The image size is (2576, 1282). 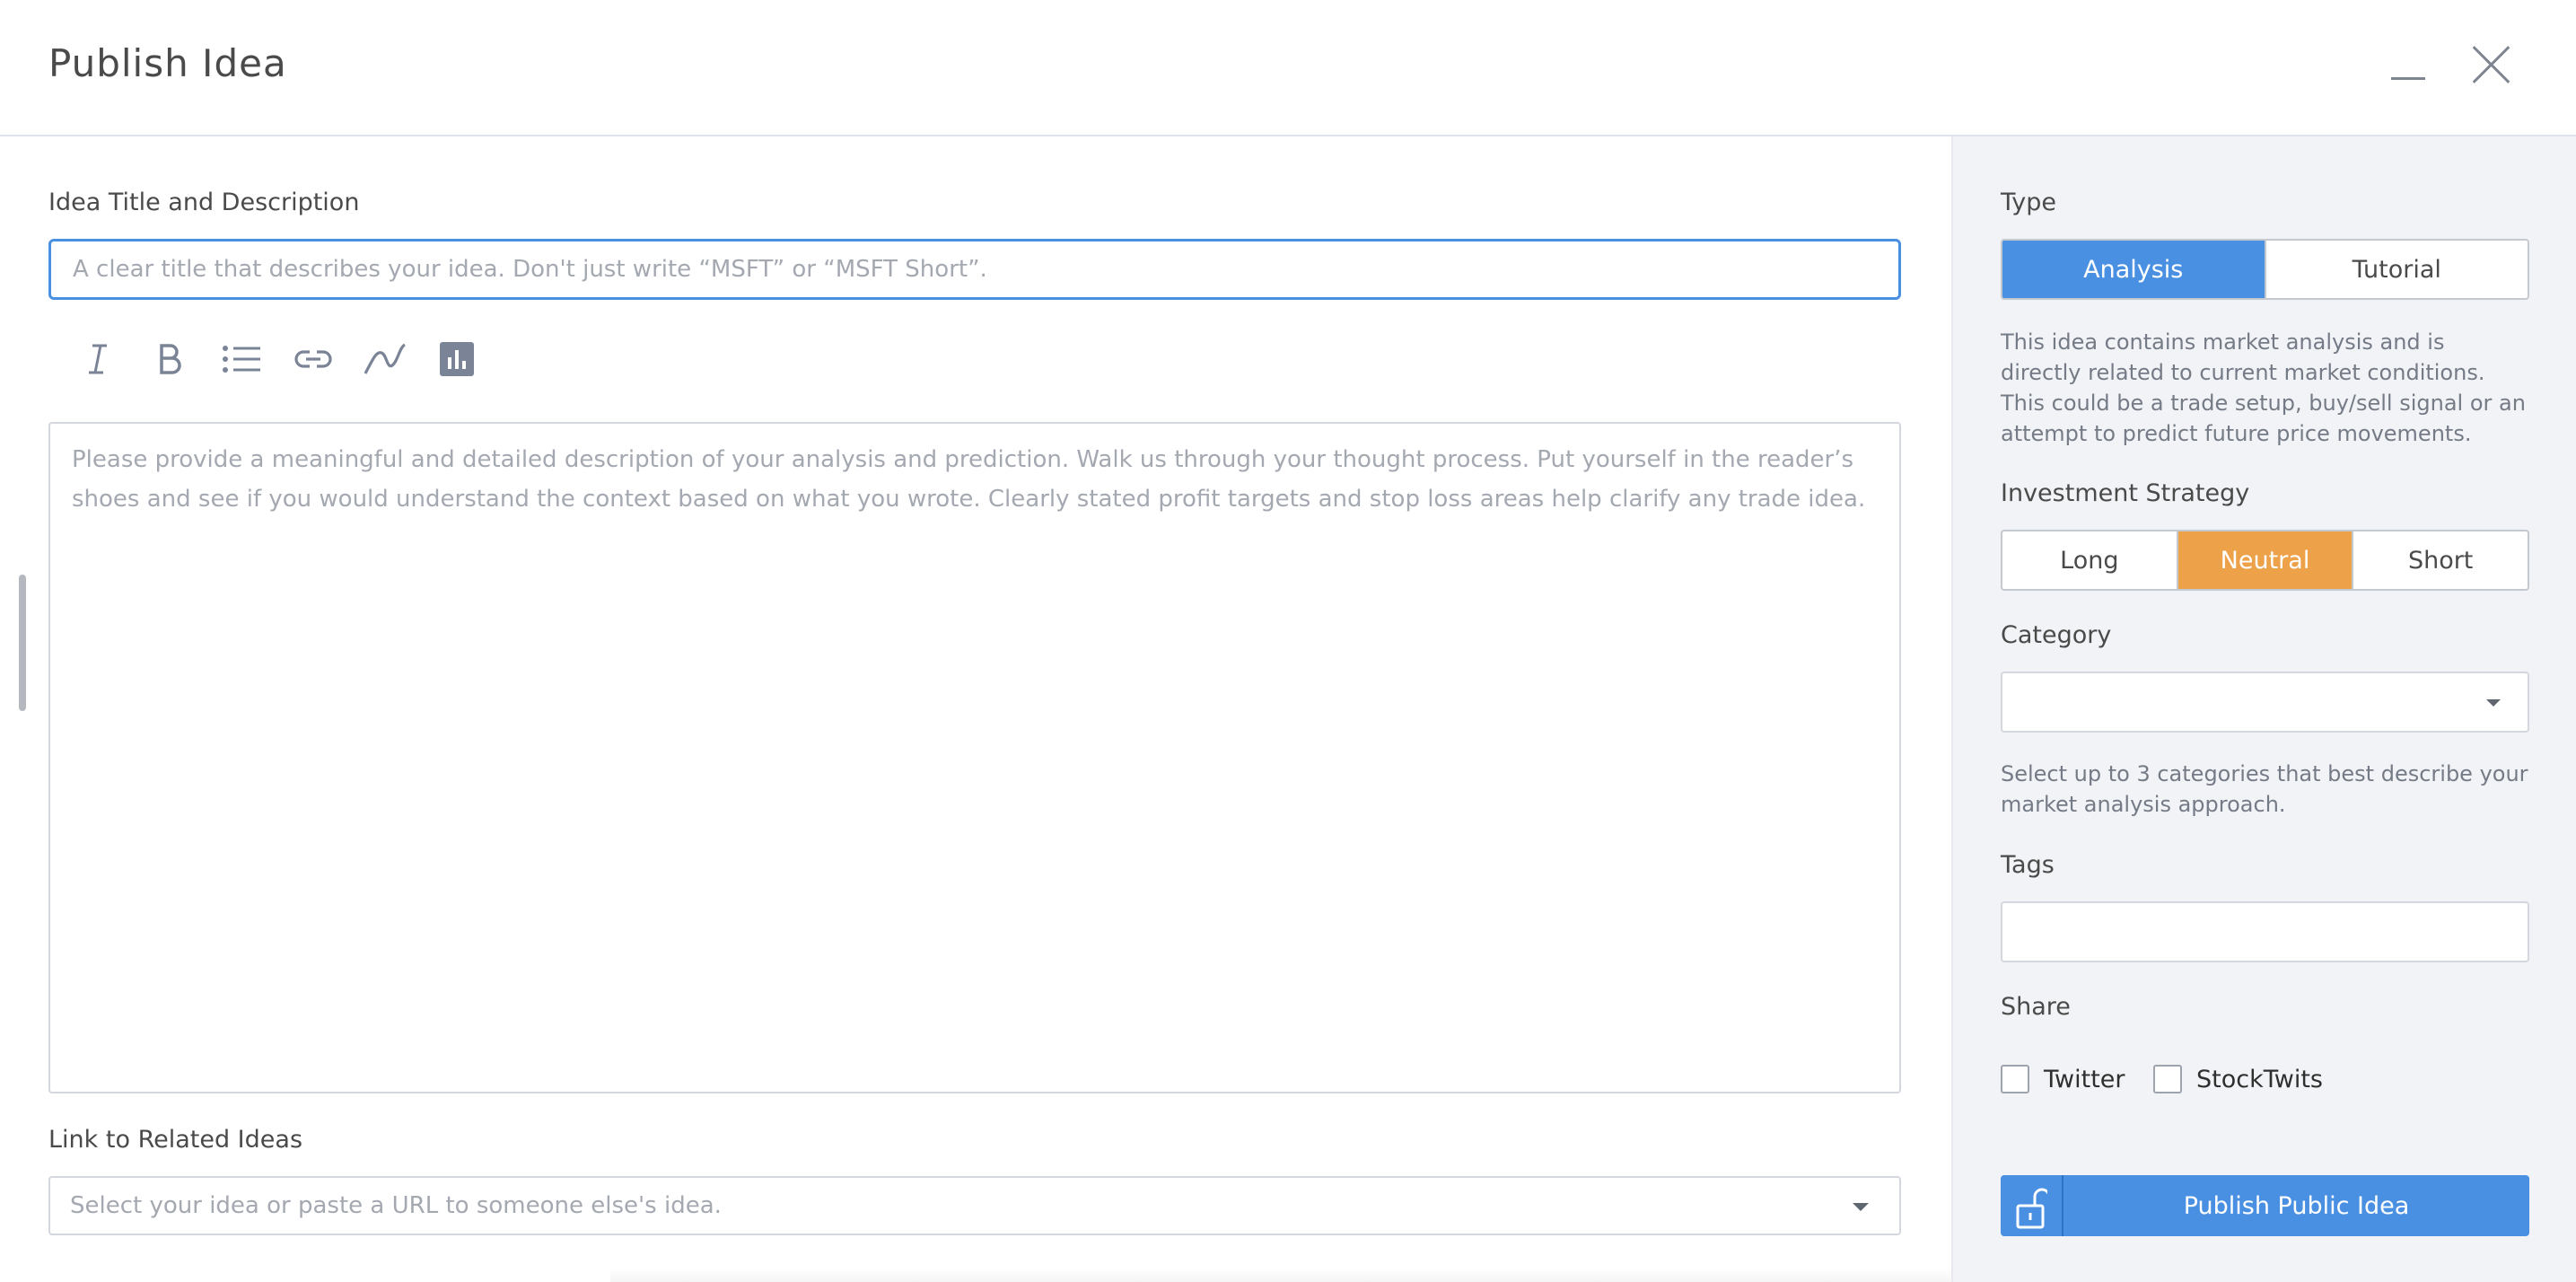 What do you see at coordinates (2134, 269) in the screenshot?
I see `type-option-analysis: Analysis` at bounding box center [2134, 269].